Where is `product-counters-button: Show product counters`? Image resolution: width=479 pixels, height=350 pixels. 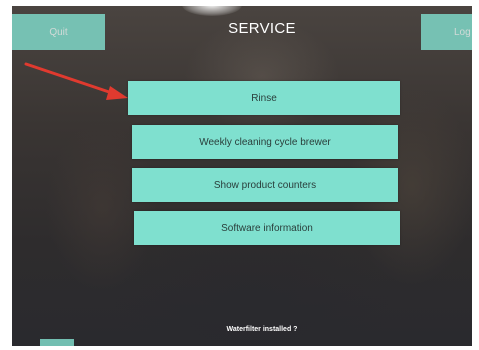
product-counters-button: Show product counters is located at coordinates (265, 185).